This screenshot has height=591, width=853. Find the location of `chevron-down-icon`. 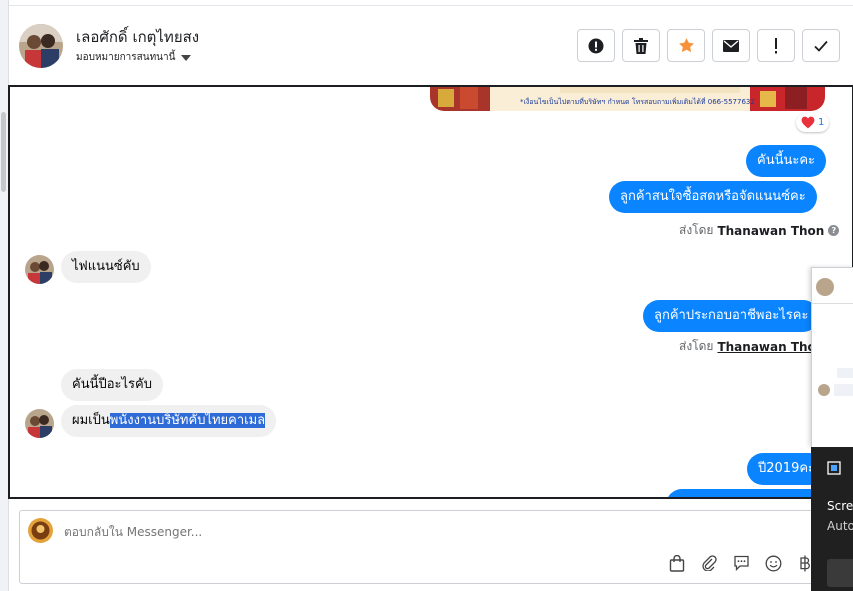

chevron-down-icon is located at coordinates (186, 57).